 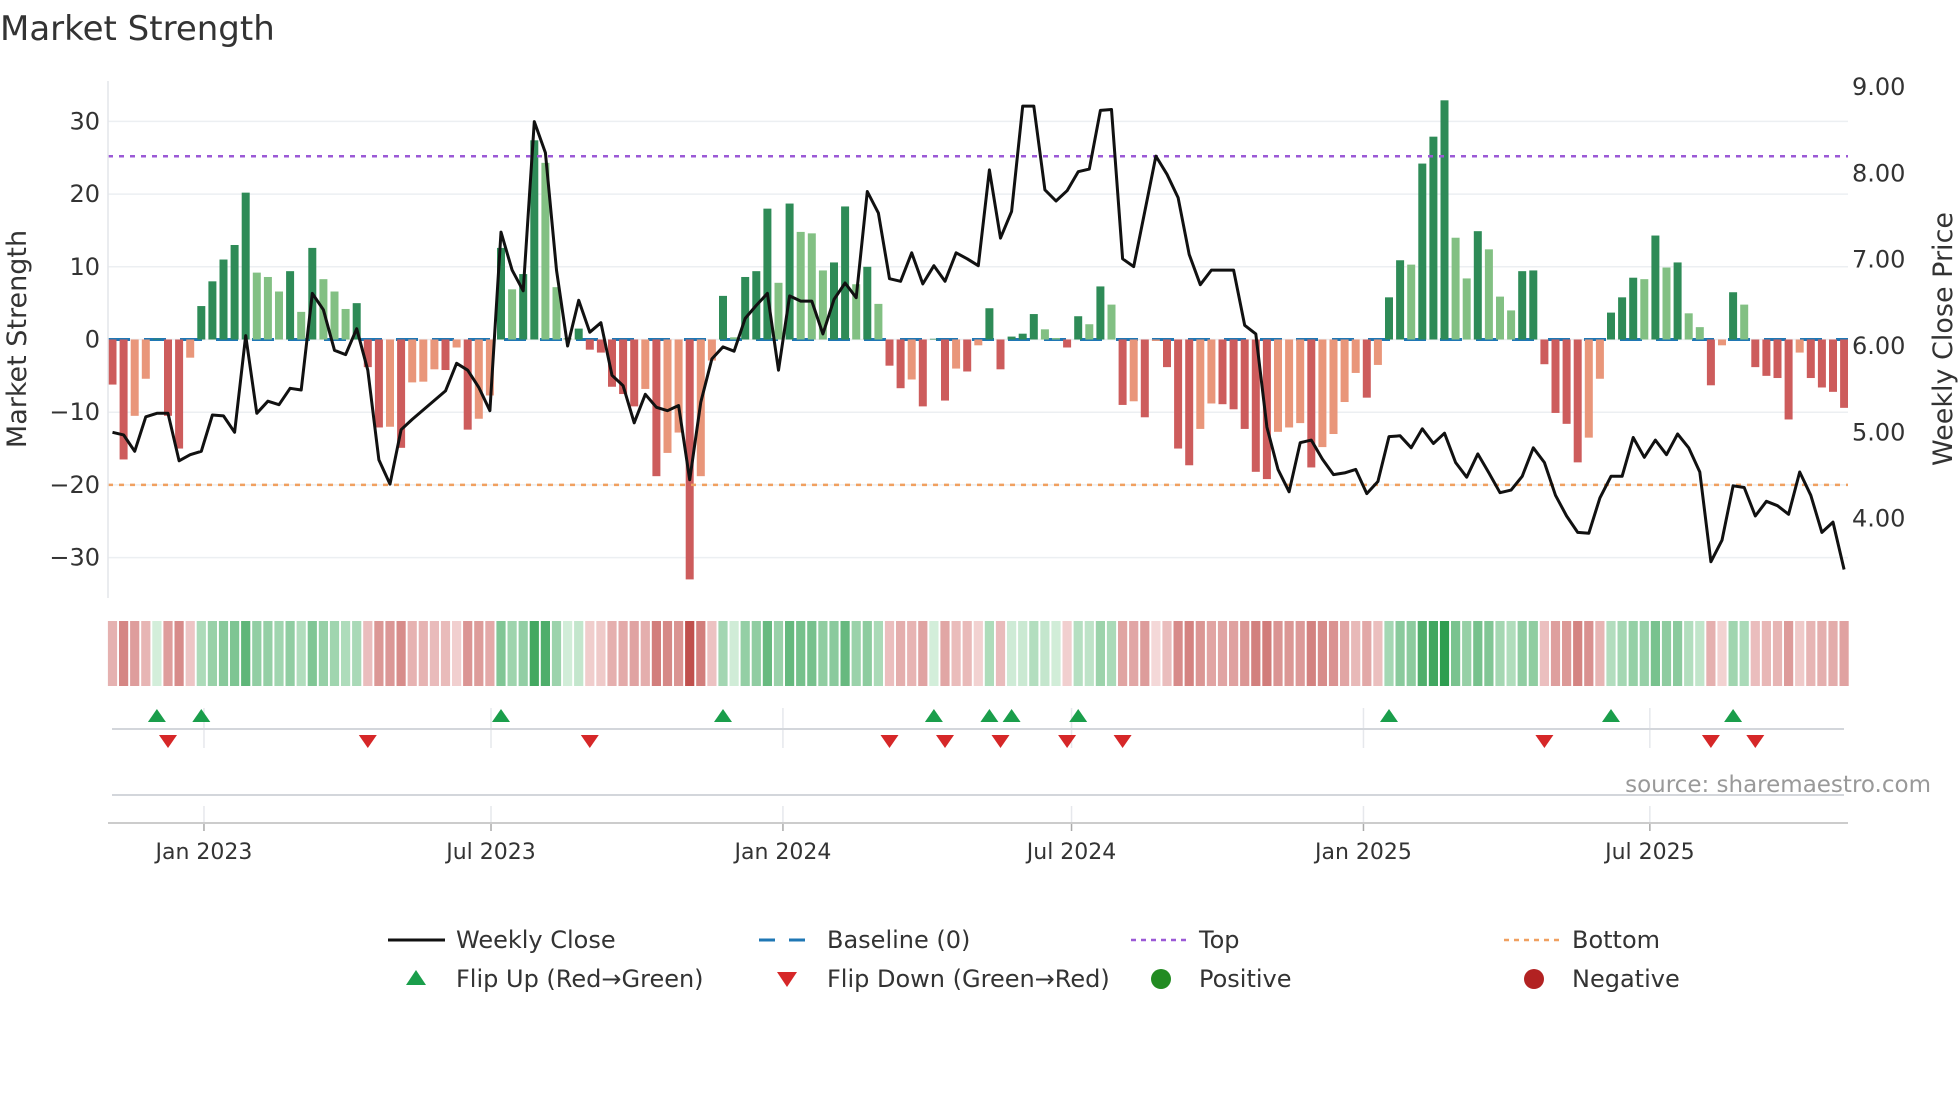 I want to click on x-tick-label: Jan 2024, so click(x=781, y=852).